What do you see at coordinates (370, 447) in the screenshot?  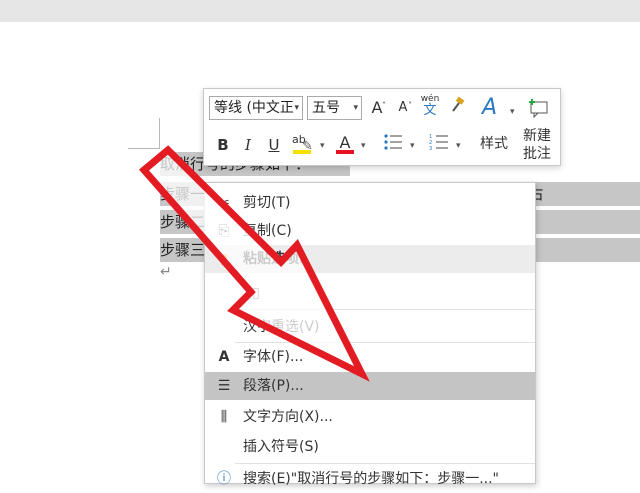 I see `menu-item-insert-symbol: 插入符号(S)` at bounding box center [370, 447].